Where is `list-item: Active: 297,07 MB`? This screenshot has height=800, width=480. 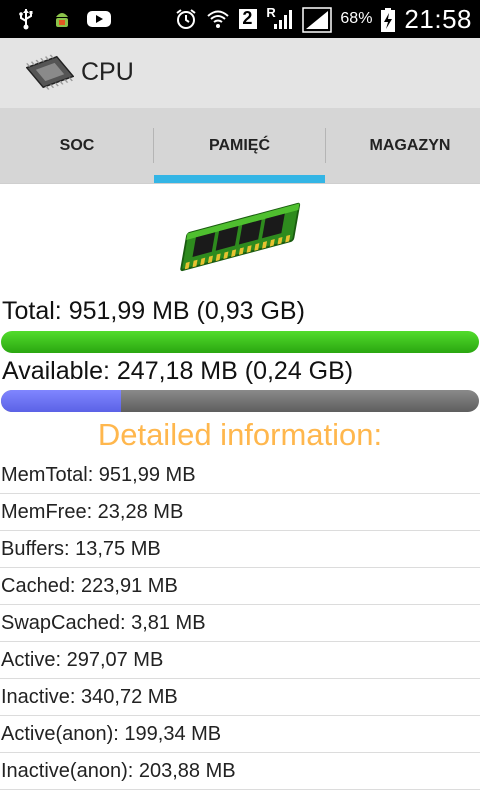 list-item: Active: 297,07 MB is located at coordinates (240, 660).